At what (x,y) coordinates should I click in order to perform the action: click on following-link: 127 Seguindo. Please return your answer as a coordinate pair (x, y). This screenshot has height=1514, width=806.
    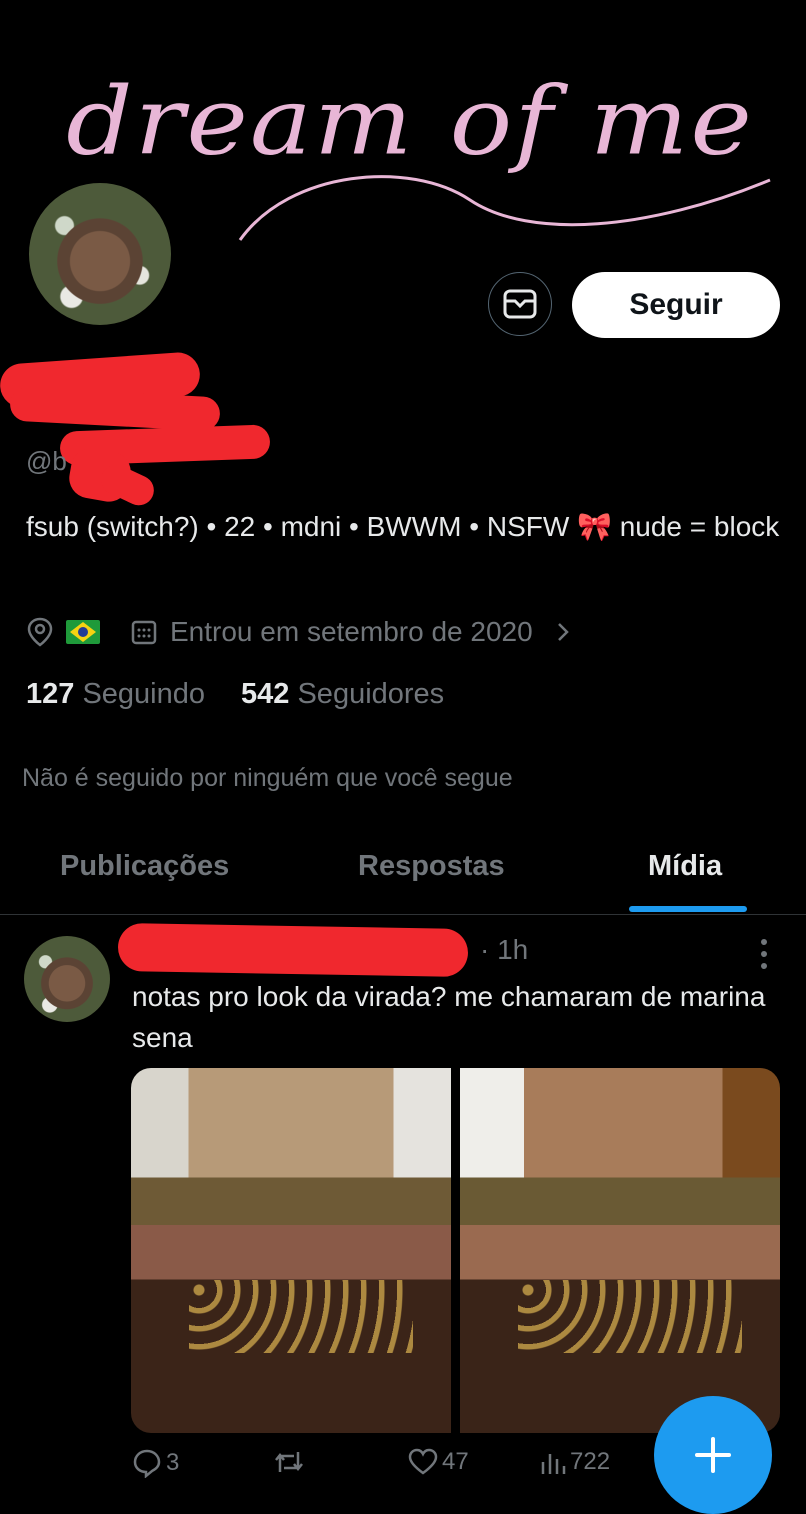
    Looking at the image, I should click on (115, 694).